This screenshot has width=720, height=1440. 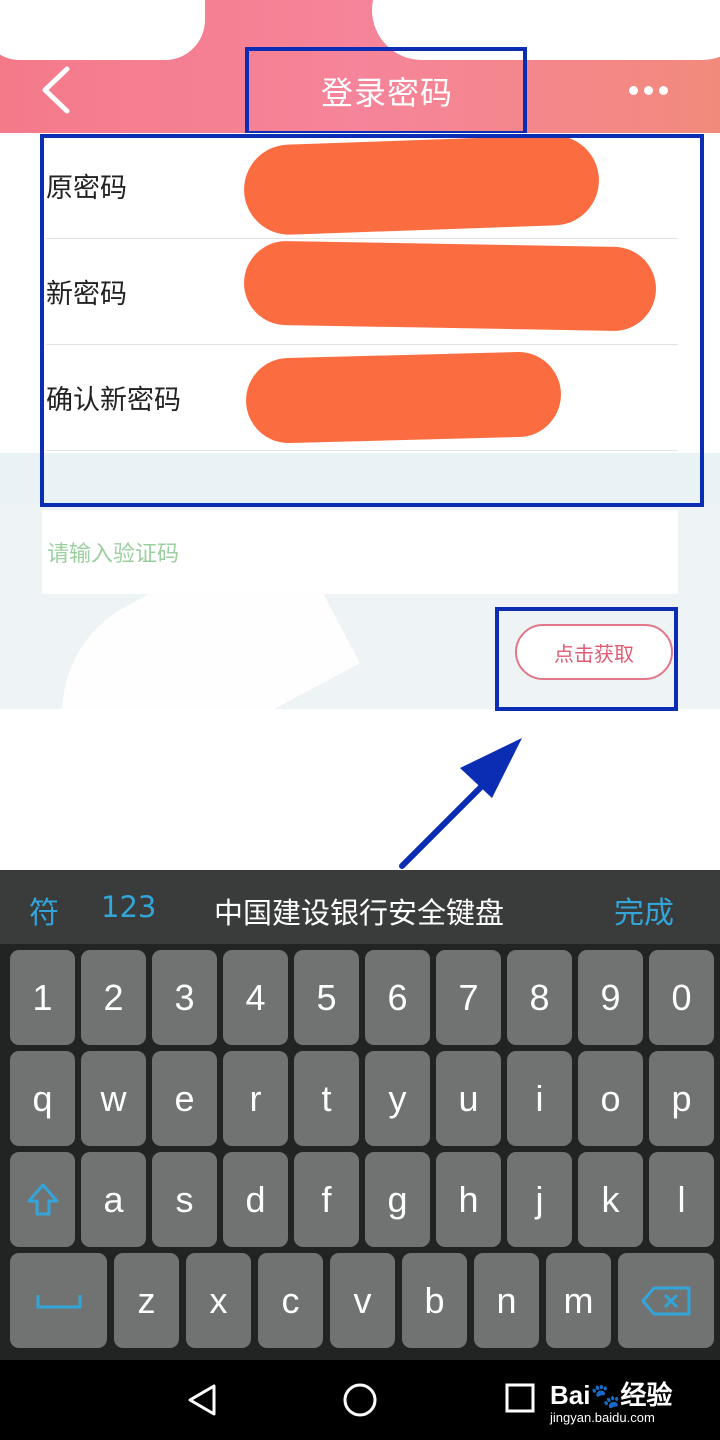 What do you see at coordinates (184, 1098) in the screenshot?
I see `key-e: e` at bounding box center [184, 1098].